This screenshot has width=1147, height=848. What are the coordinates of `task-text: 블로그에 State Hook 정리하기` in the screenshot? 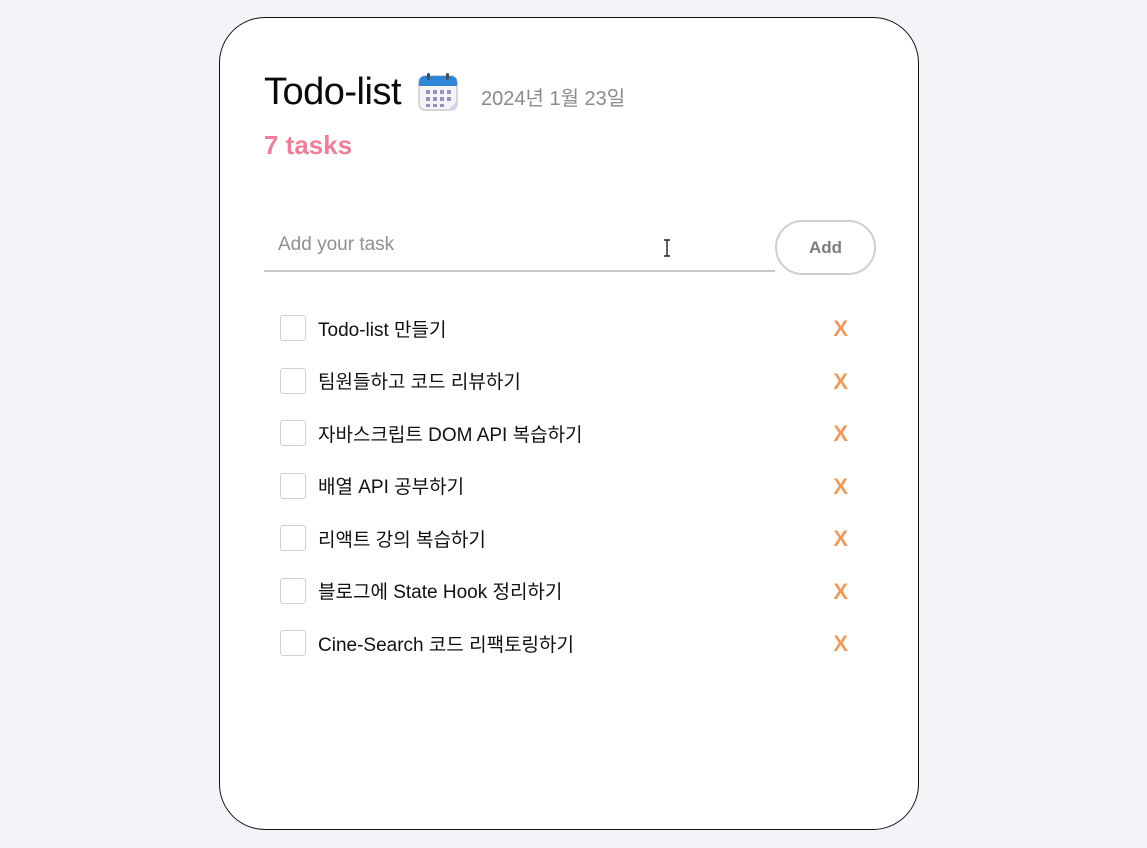 It's located at (440, 593).